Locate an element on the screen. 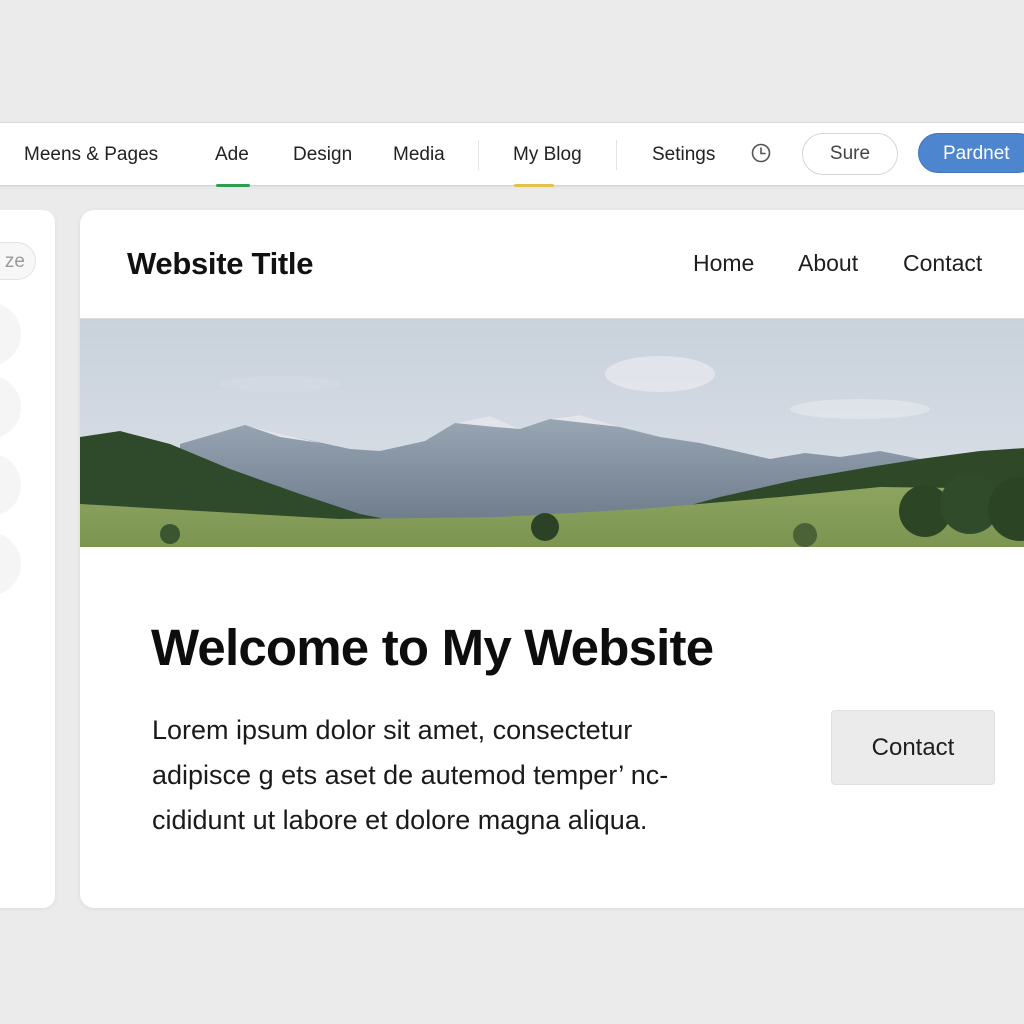  menu-design: Design is located at coordinates (322, 154).